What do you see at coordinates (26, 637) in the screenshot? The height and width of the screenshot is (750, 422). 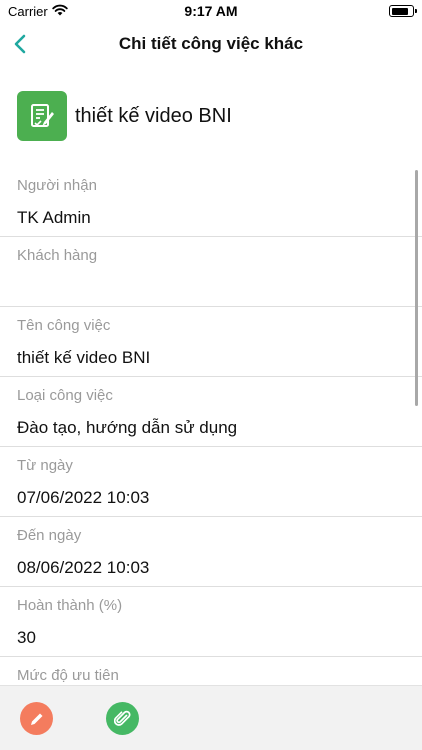 I see `field-value: 30` at bounding box center [26, 637].